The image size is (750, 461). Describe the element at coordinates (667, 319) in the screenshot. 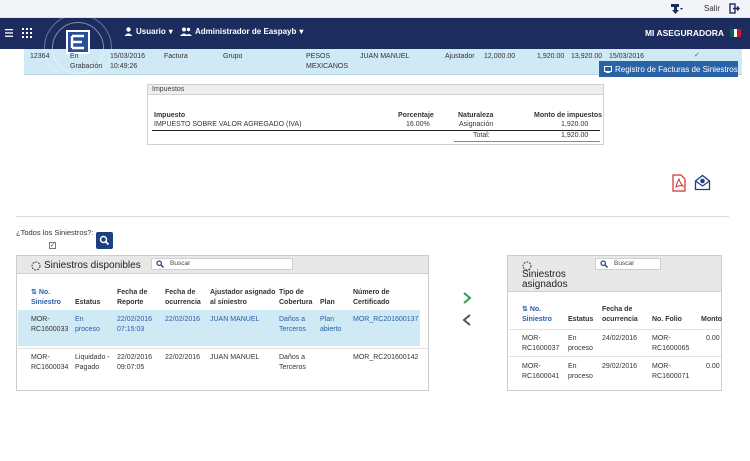

I see `col-folio: No. Folio` at that location.